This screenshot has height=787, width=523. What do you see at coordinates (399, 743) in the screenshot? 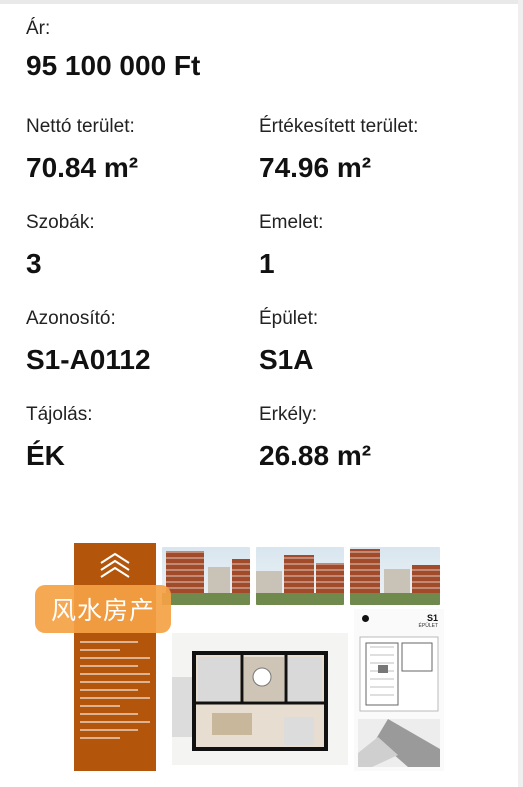
I see `site-map-thumbnail` at bounding box center [399, 743].